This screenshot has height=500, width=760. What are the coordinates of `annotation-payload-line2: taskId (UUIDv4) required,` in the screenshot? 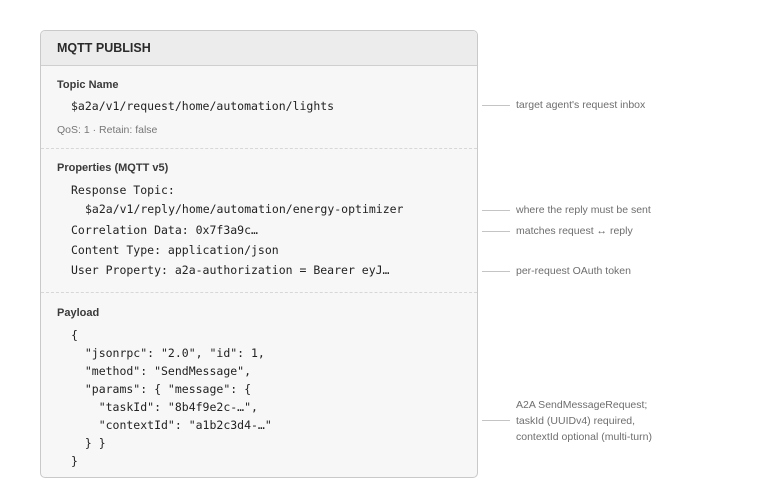 It's located at (576, 421).